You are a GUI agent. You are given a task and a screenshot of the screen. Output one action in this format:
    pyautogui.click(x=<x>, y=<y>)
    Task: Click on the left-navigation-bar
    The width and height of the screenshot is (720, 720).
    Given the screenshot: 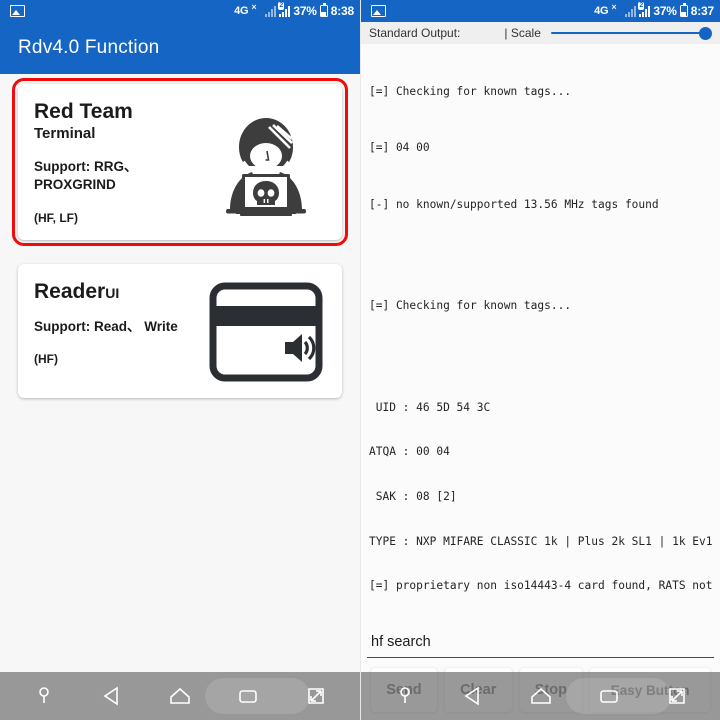 What is the action you would take?
    pyautogui.click(x=180, y=696)
    